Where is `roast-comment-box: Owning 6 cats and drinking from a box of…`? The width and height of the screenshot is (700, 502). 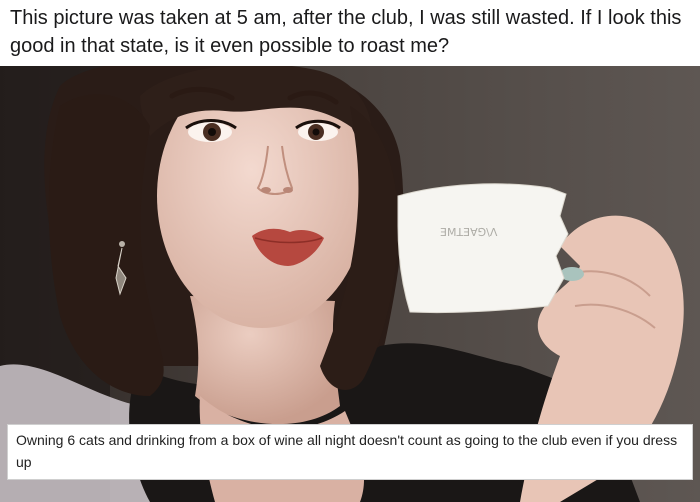
roast-comment-box: Owning 6 cats and drinking from a box of… is located at coordinates (350, 452).